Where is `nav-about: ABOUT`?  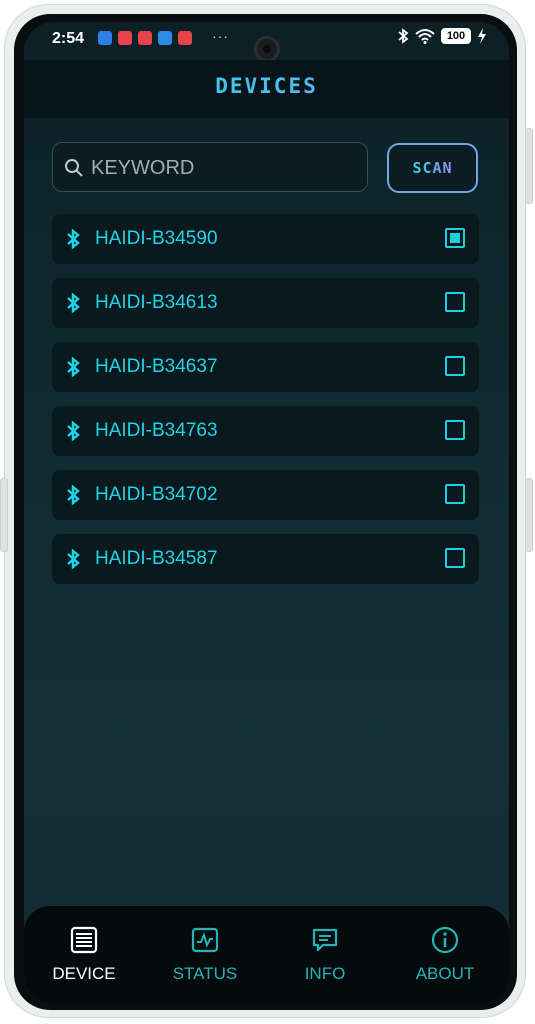 nav-about: ABOUT is located at coordinates (445, 955).